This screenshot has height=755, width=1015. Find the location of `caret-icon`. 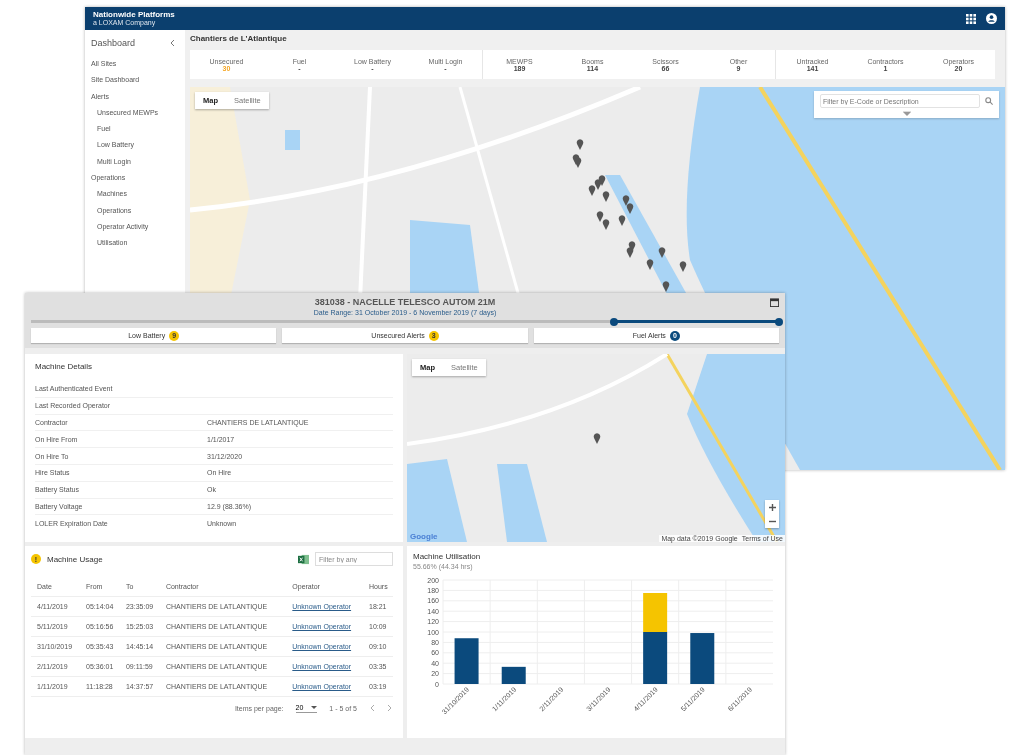

caret-icon is located at coordinates (314, 707).